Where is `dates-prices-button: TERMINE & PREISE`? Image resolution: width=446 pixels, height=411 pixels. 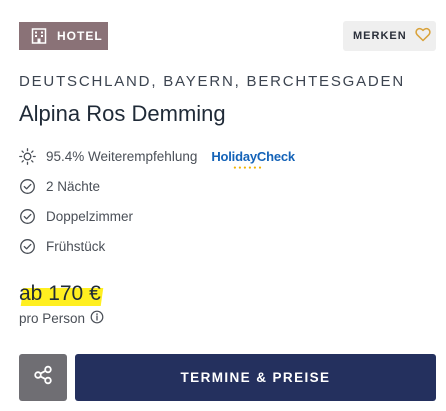 dates-prices-button: TERMINE & PREISE is located at coordinates (255, 377).